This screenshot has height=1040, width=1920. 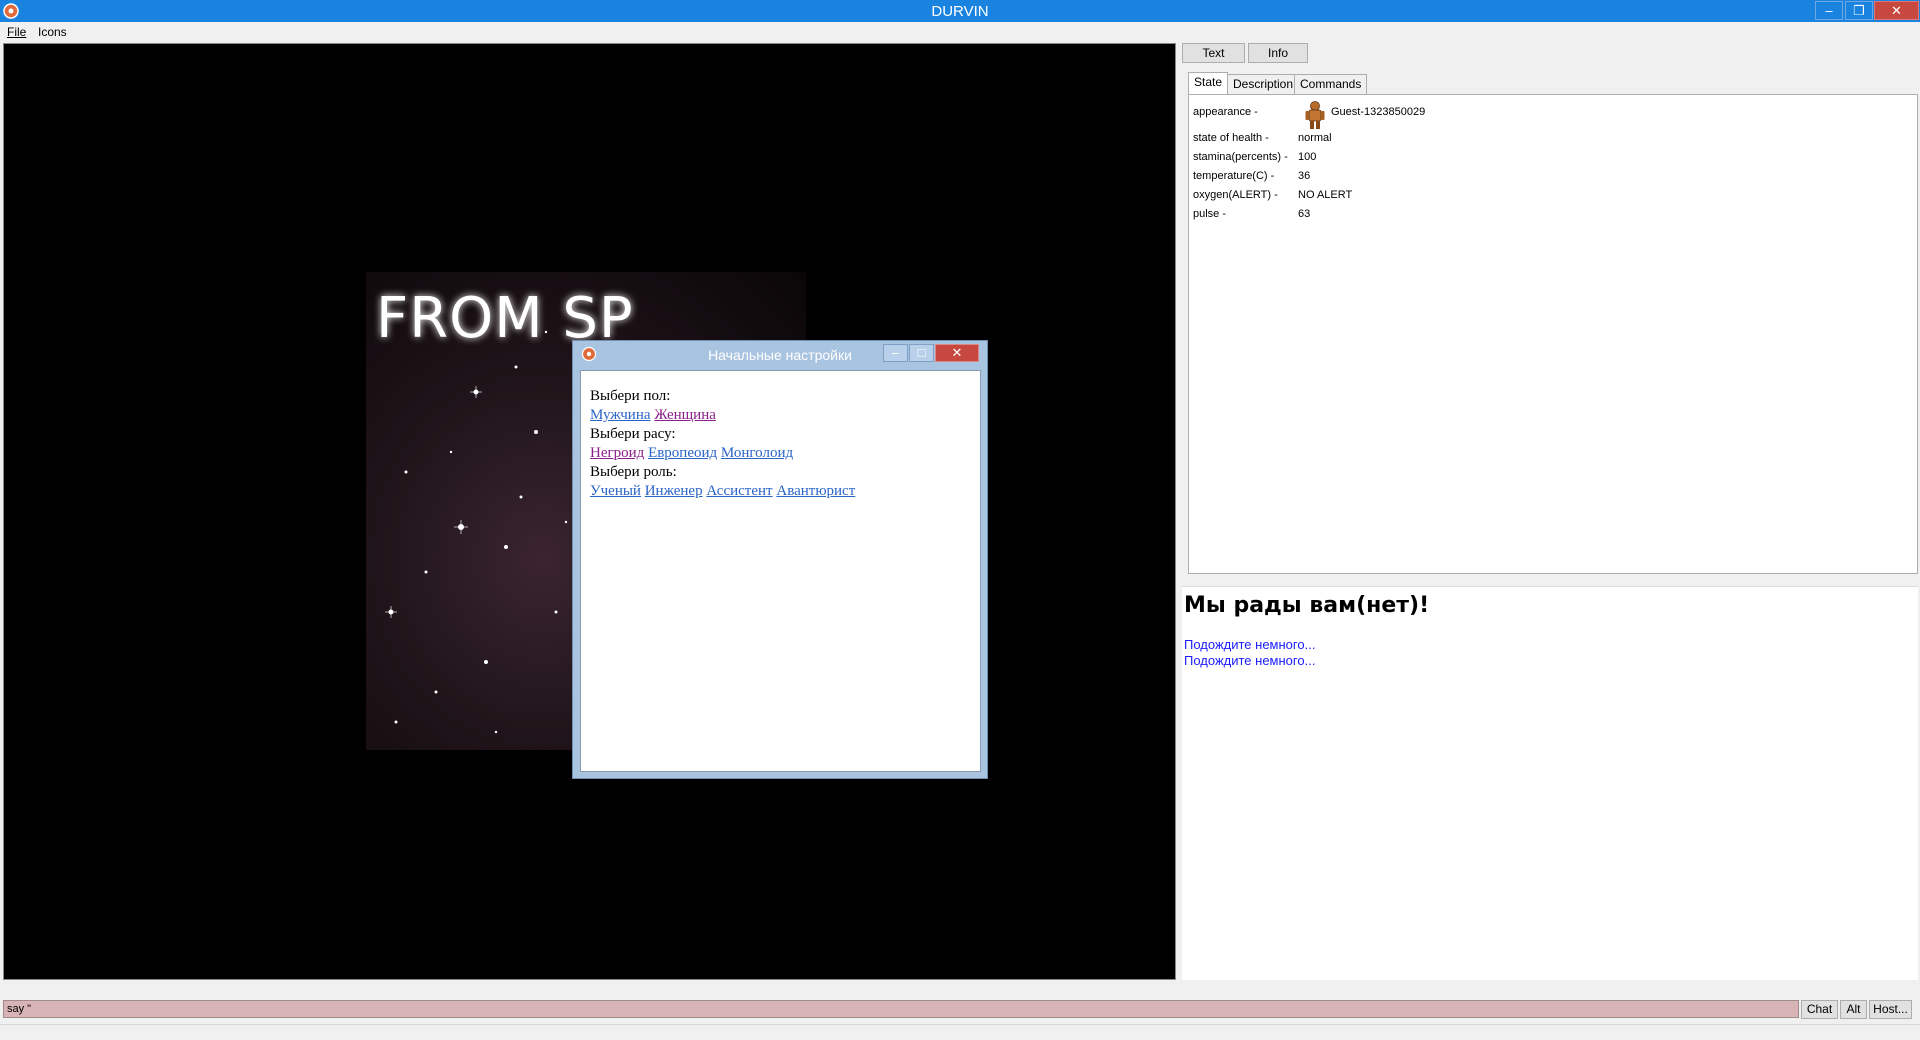 I want to click on menu-file-label: File, so click(x=17, y=32).